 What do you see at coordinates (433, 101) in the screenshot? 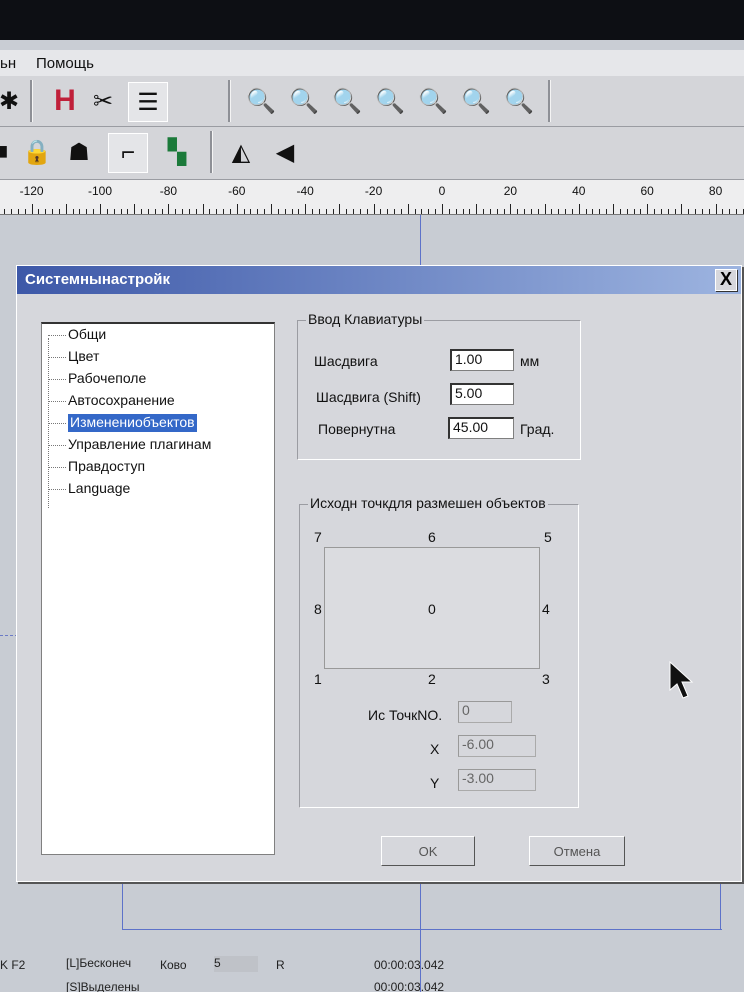
I see `zoom-fit-icon: 🔍` at bounding box center [433, 101].